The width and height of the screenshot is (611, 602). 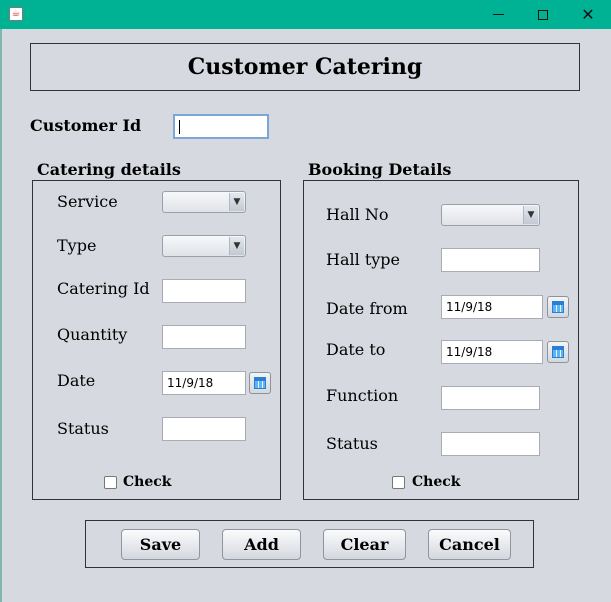 I want to click on save-button: Save, so click(x=160, y=544).